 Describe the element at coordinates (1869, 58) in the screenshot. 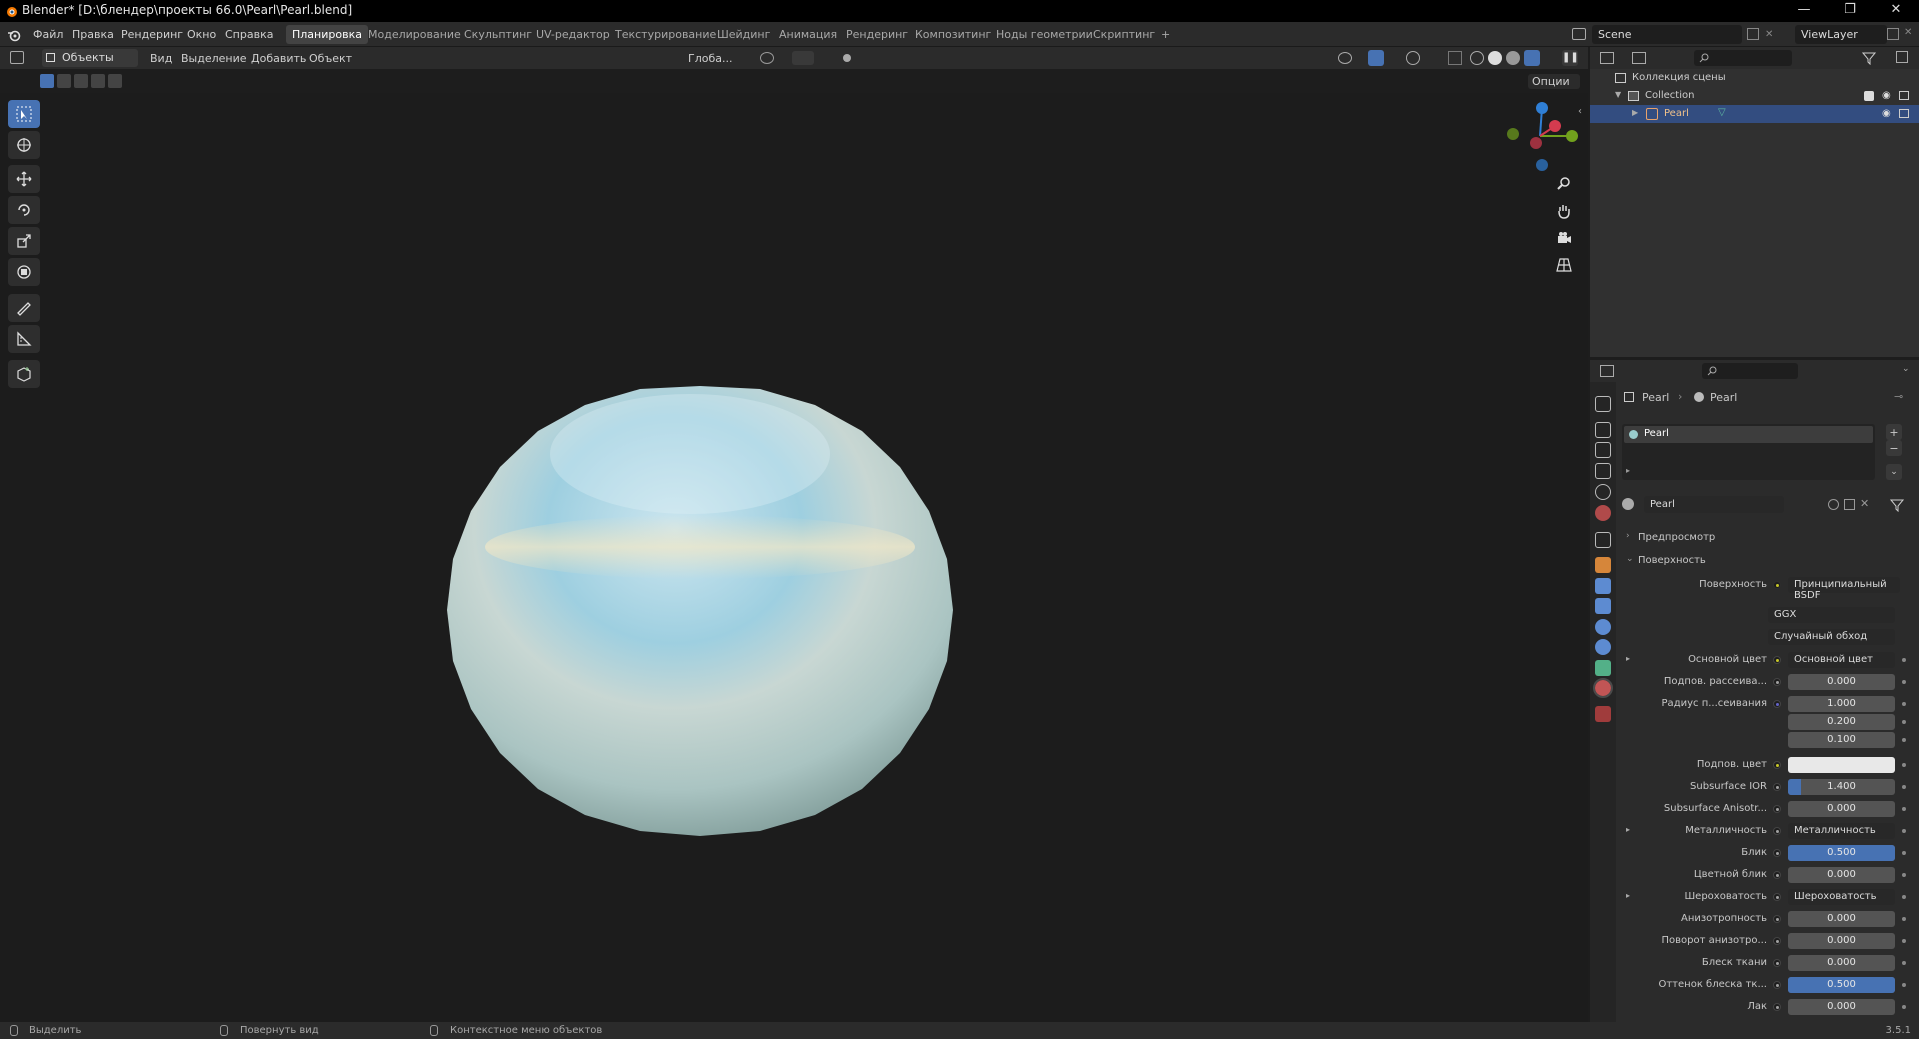

I see `filter-icon` at that location.